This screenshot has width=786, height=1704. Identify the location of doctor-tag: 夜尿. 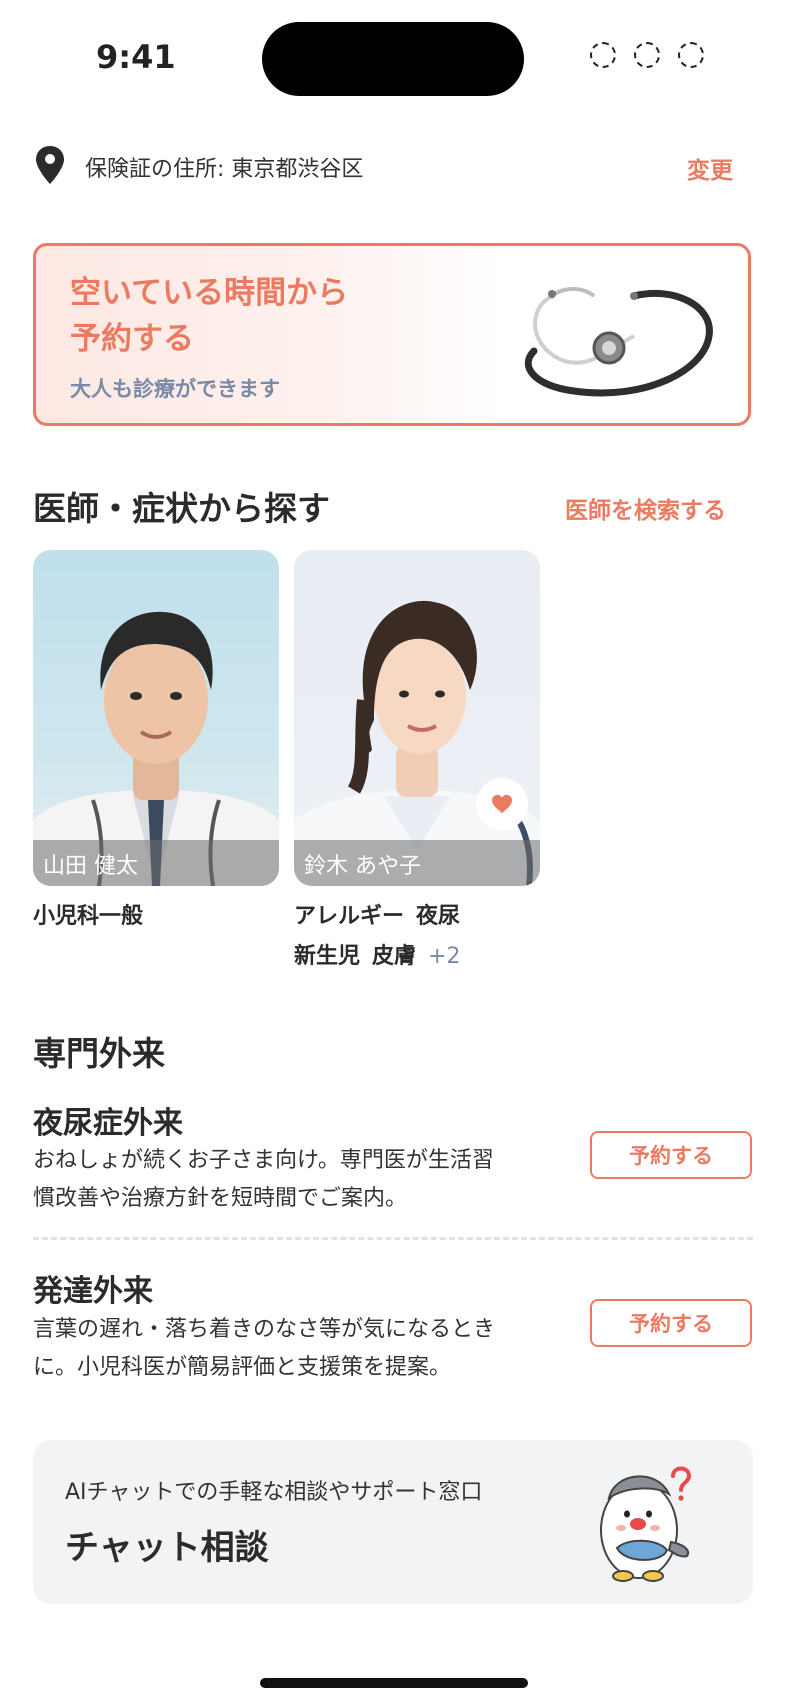
(438, 916).